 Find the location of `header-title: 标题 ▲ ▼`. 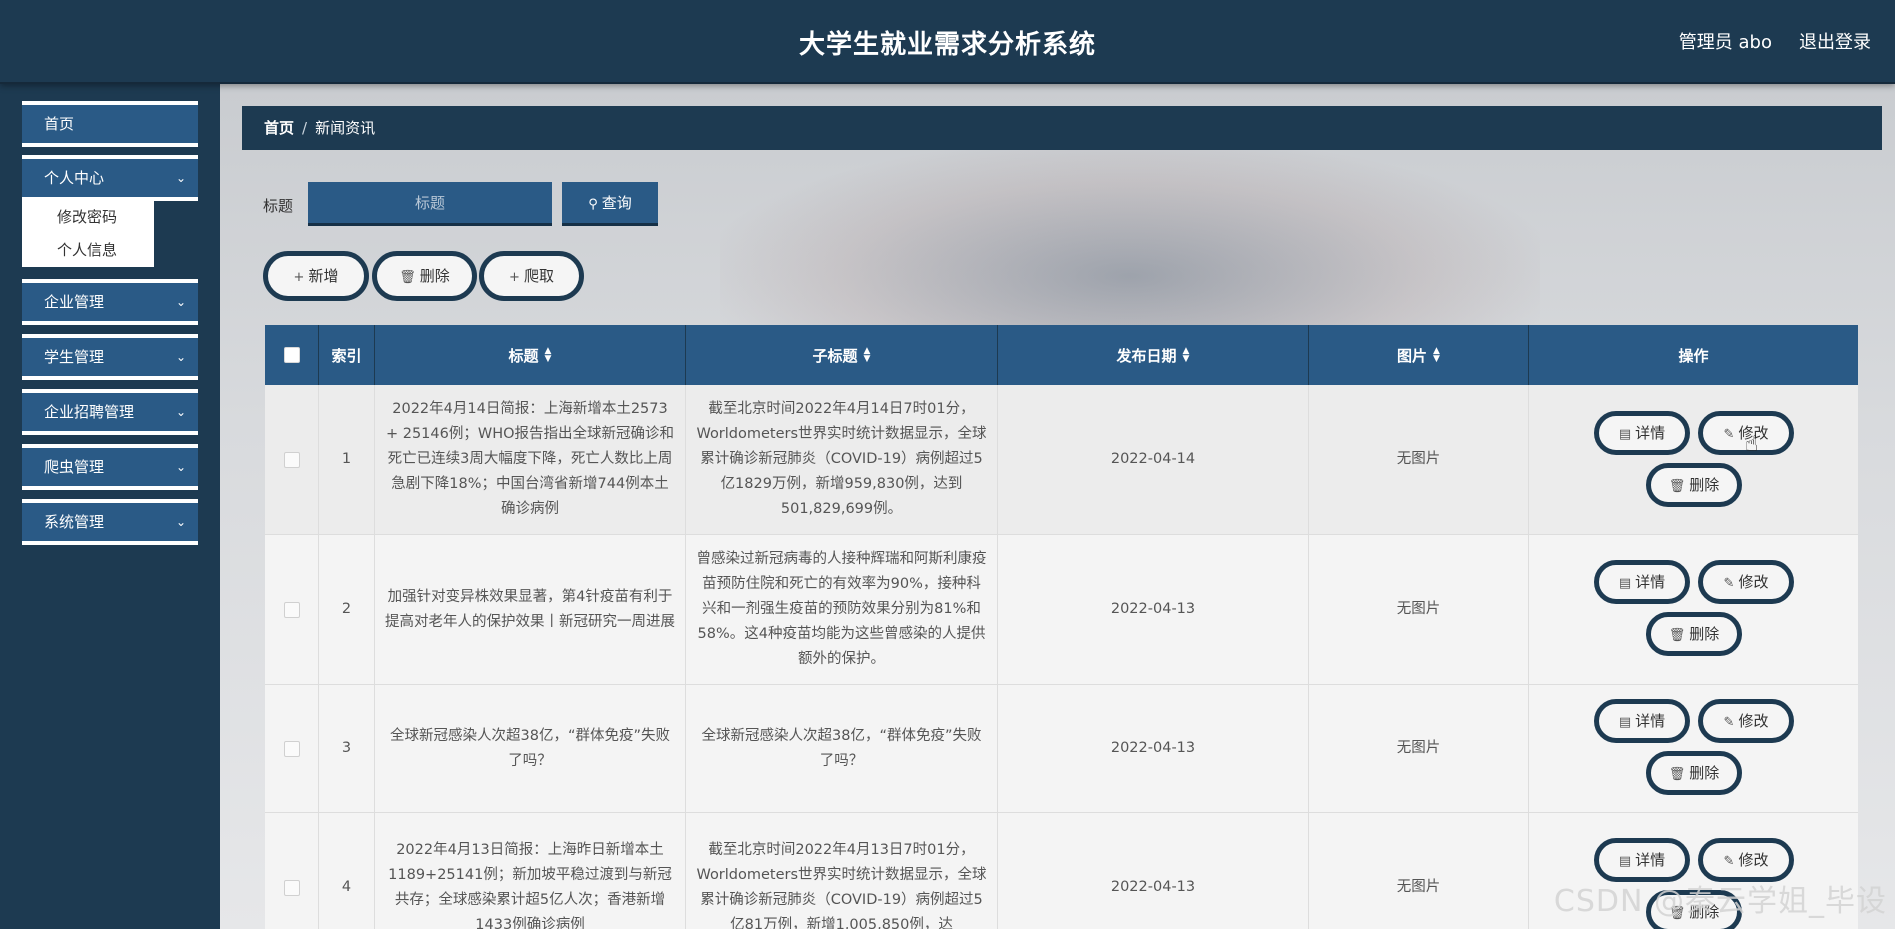

header-title: 标题 ▲ ▼ is located at coordinates (530, 355).